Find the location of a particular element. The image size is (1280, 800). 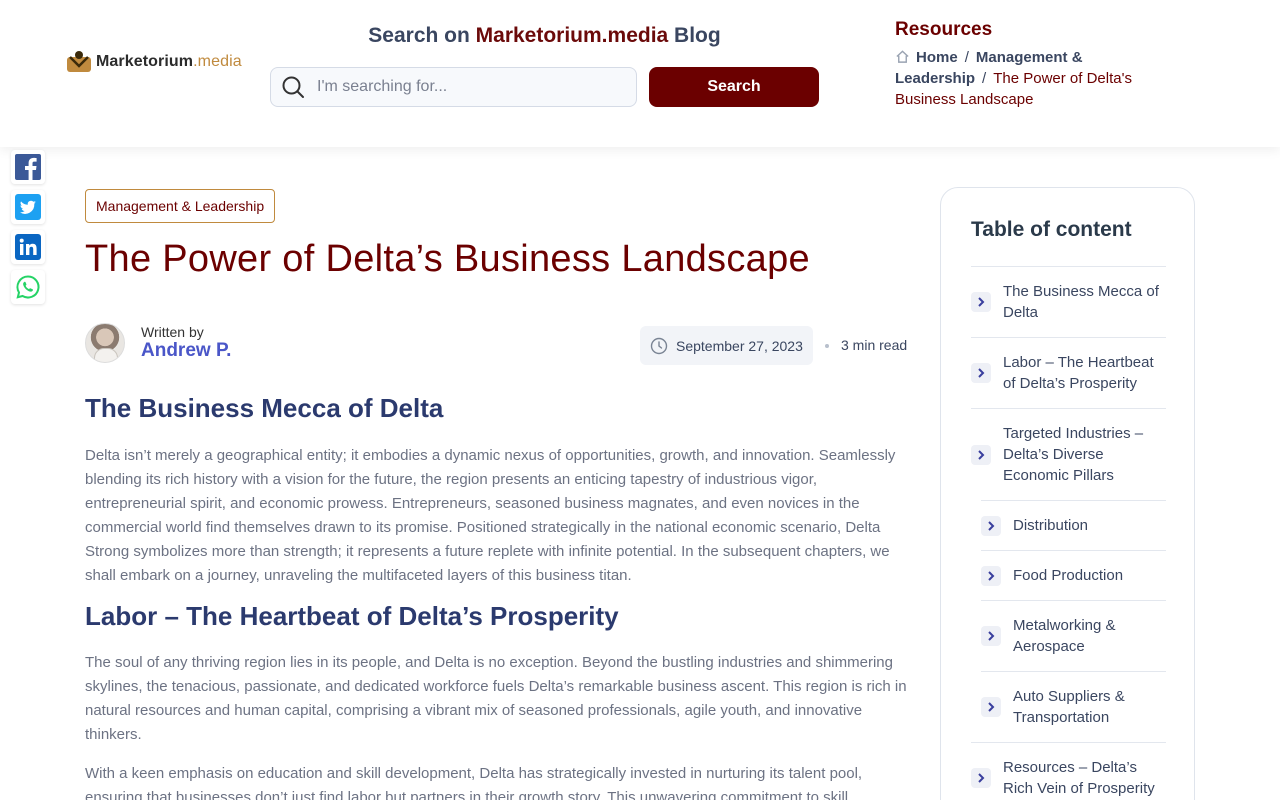

clock-icon is located at coordinates (659, 345).